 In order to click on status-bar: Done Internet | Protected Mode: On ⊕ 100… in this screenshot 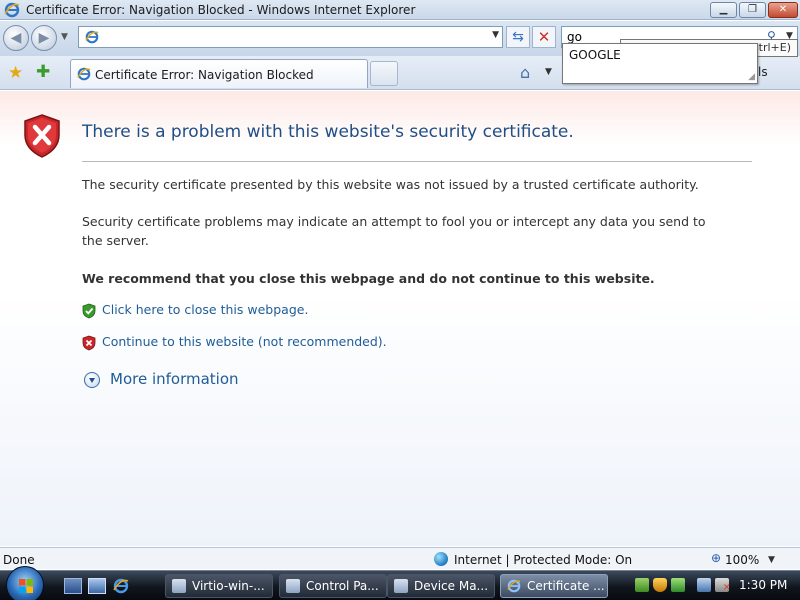, I will do `click(400, 558)`.